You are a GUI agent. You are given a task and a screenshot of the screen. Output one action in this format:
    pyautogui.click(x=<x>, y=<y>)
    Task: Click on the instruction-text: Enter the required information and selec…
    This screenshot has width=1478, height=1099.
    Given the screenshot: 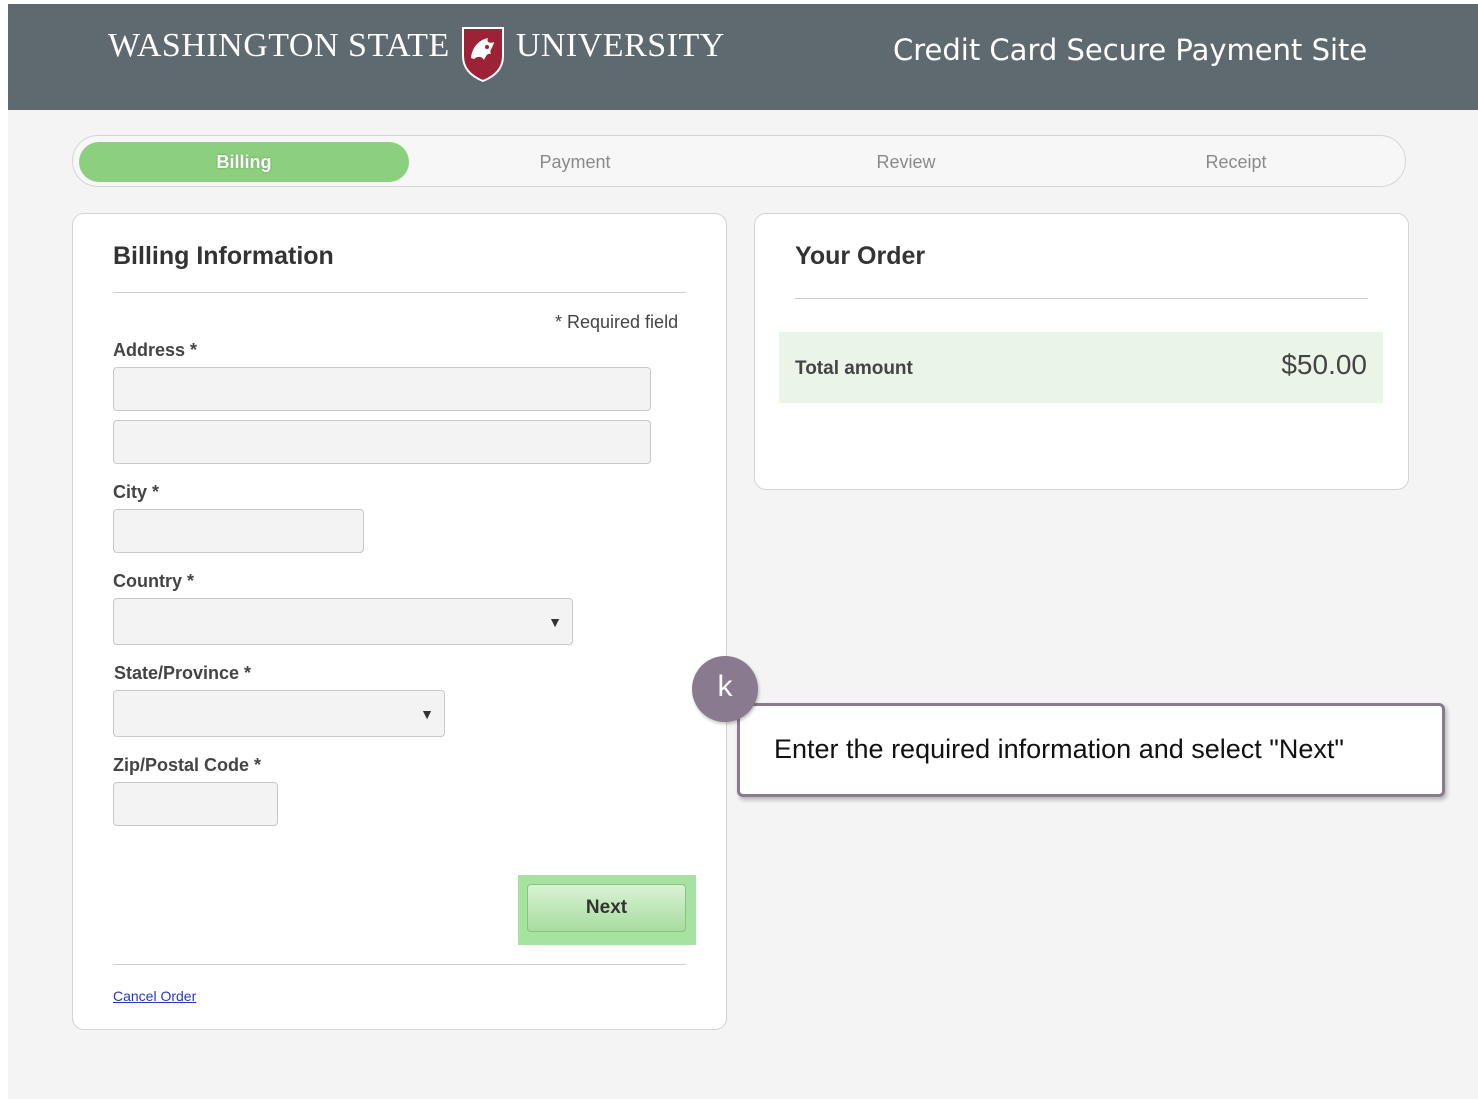 What is the action you would take?
    pyautogui.click(x=1059, y=749)
    